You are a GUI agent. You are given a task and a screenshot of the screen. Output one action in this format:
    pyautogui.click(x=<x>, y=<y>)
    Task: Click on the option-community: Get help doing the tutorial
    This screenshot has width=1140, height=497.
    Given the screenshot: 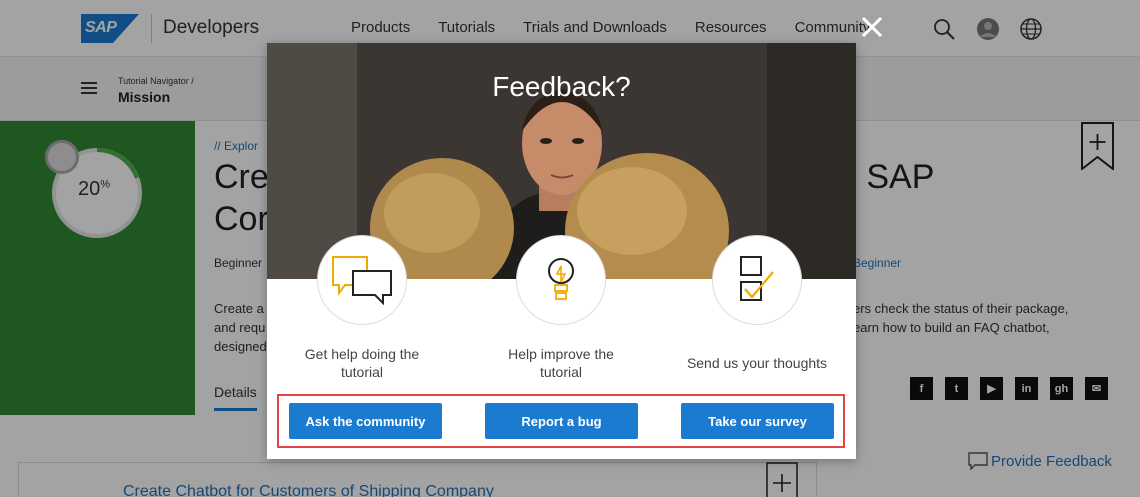 What is the action you would take?
    pyautogui.click(x=362, y=308)
    